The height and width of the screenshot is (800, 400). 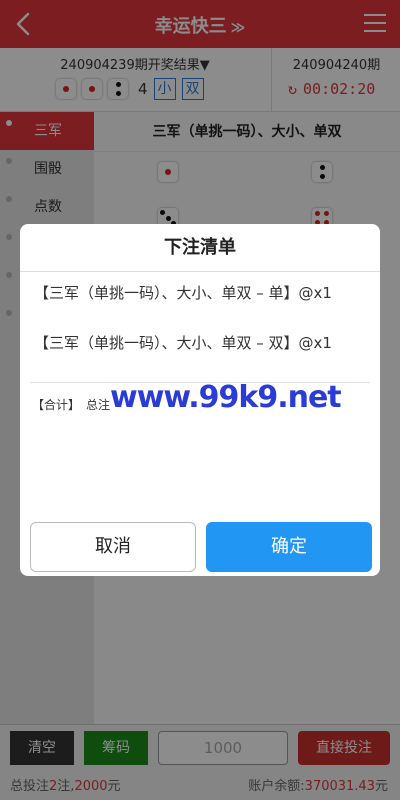 I want to click on watermark: www.99k9.net, so click(x=226, y=397).